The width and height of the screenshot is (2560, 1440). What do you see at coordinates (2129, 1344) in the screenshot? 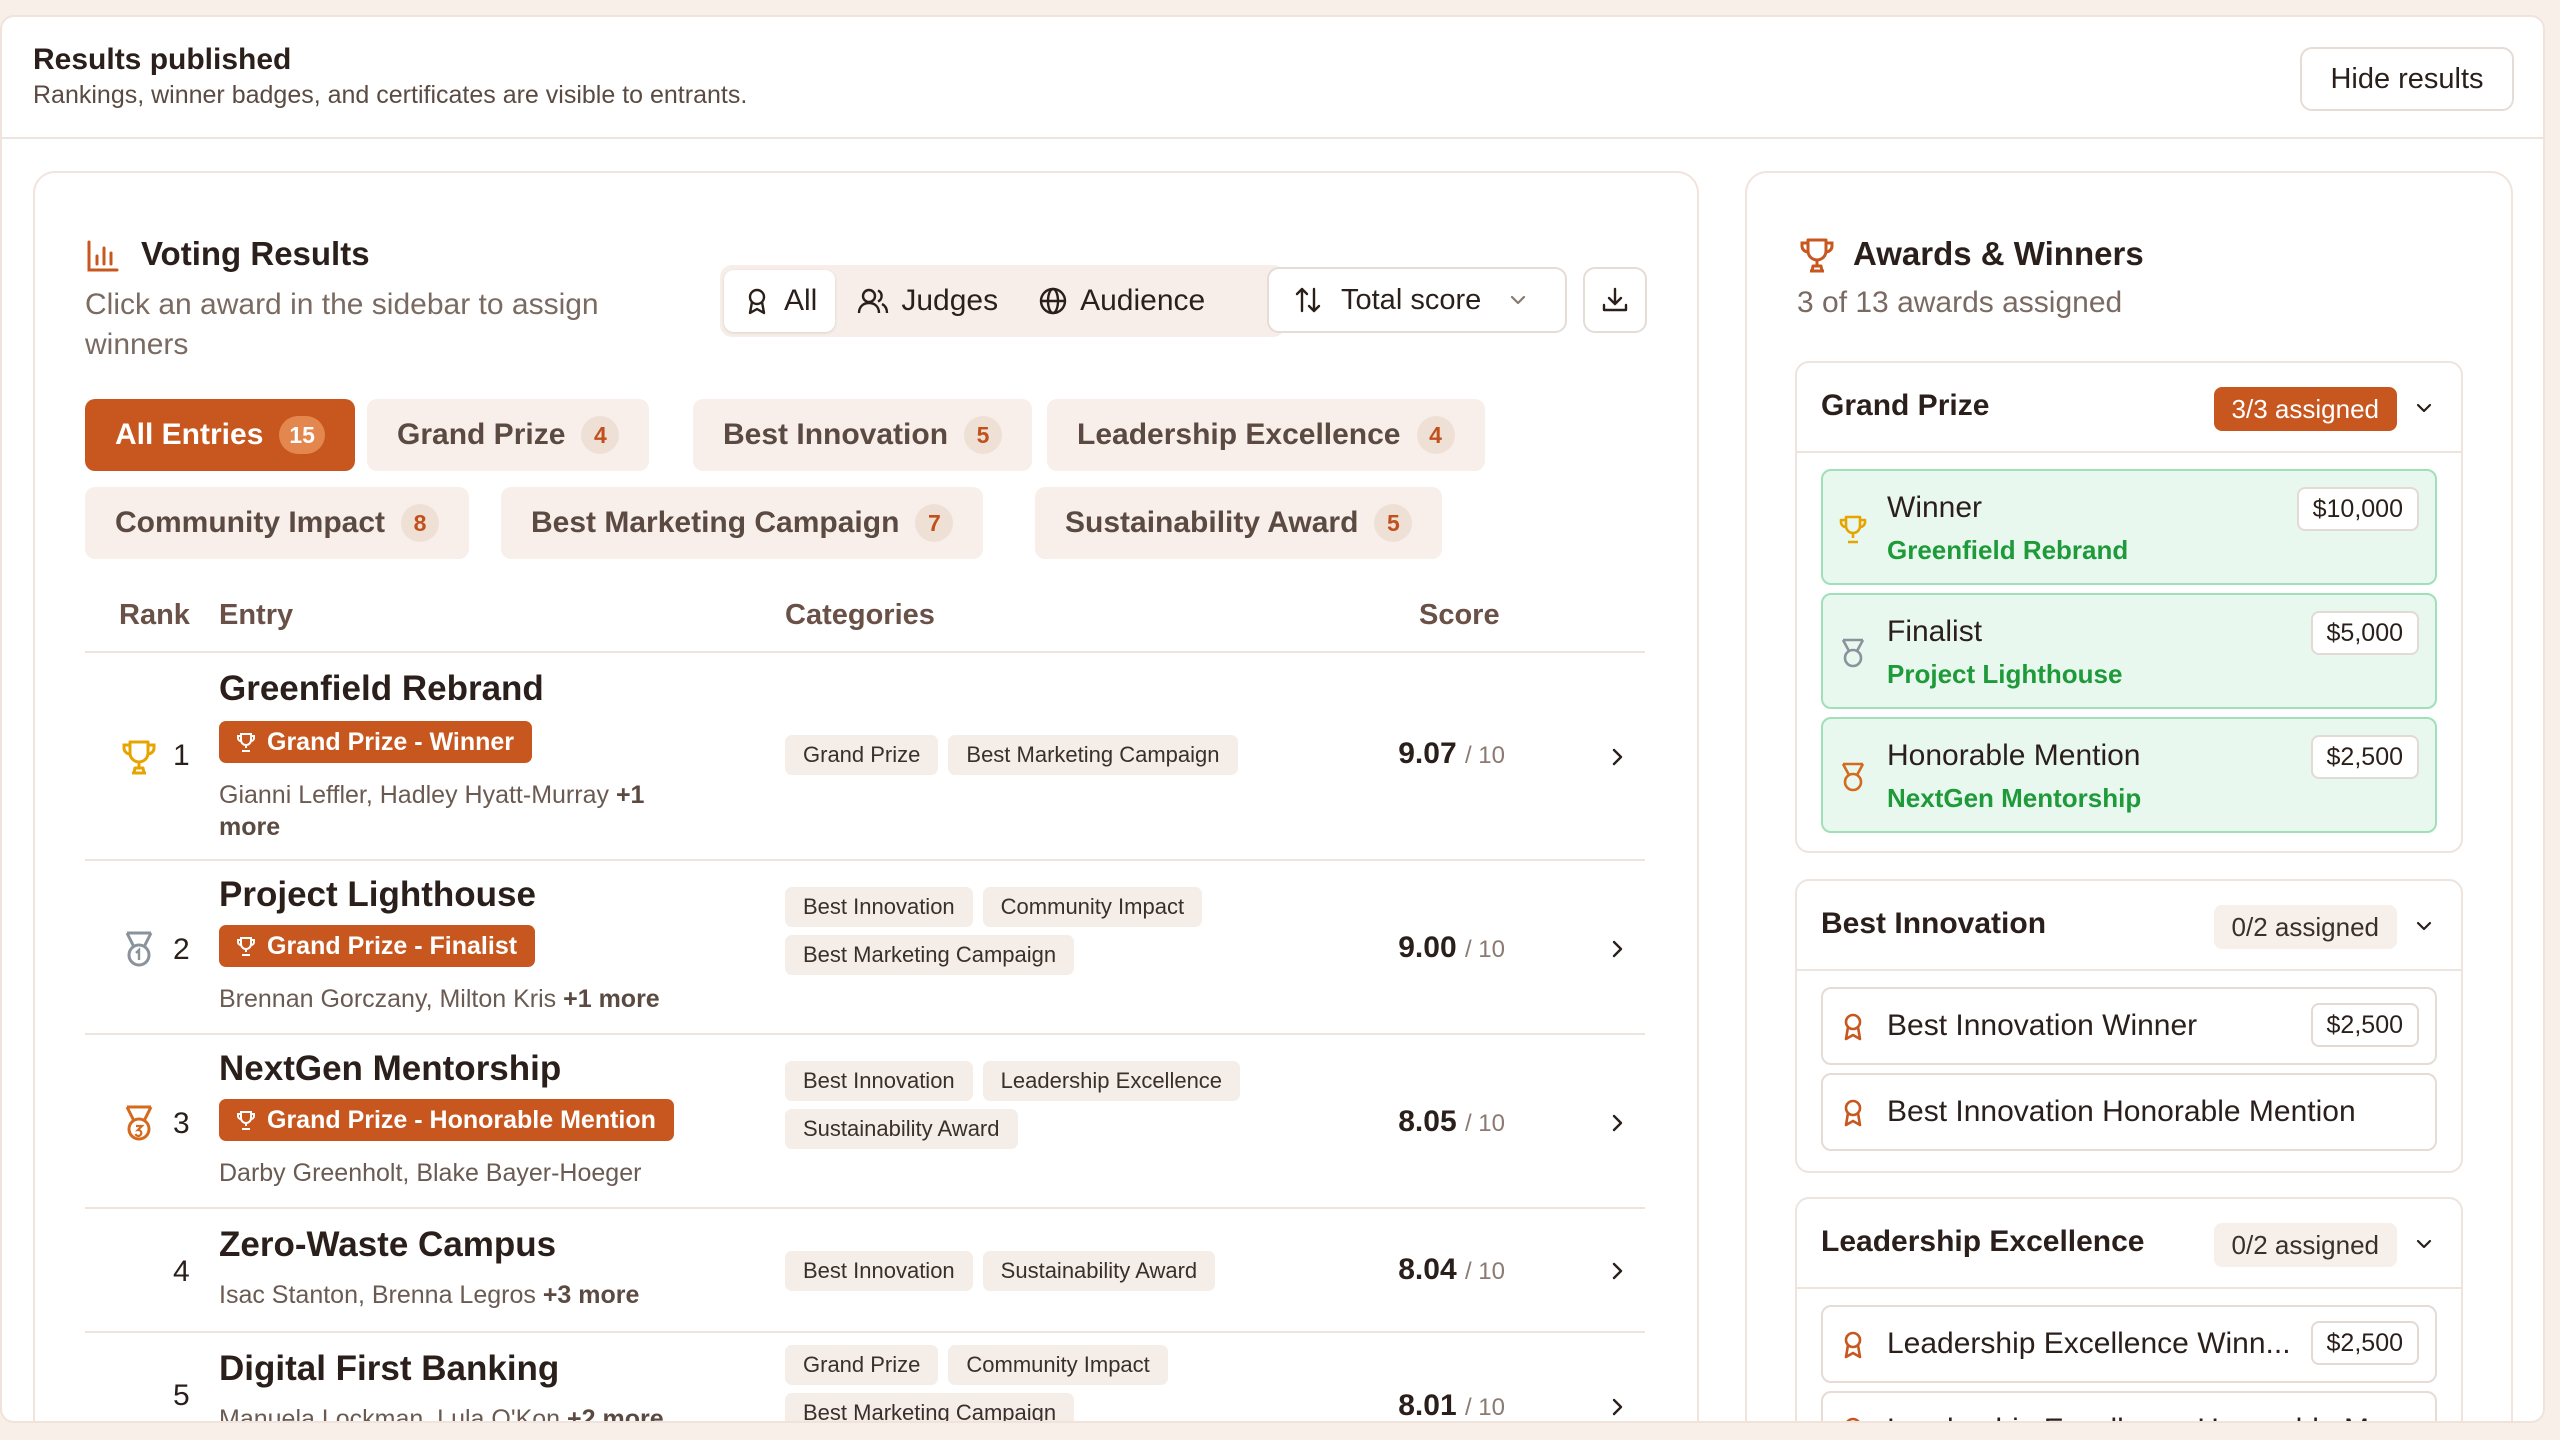
I see `award-slot: Leadership Excellence Winn... $2,500` at bounding box center [2129, 1344].